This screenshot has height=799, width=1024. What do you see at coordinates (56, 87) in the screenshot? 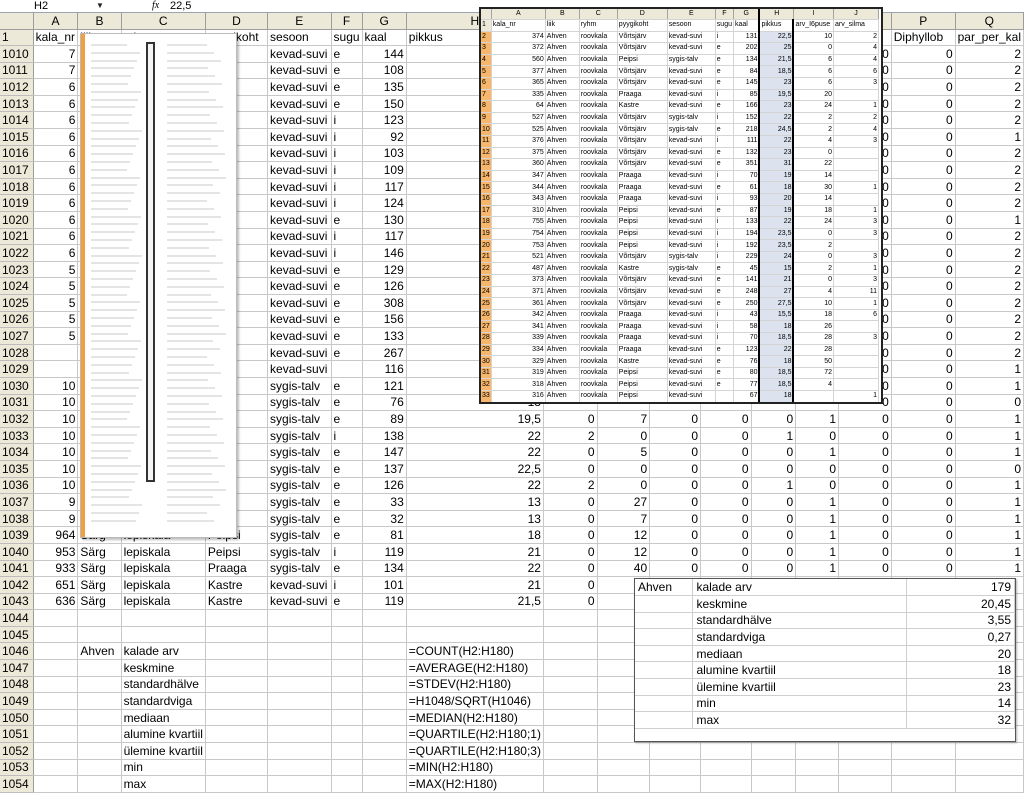
I see `cell: 6` at bounding box center [56, 87].